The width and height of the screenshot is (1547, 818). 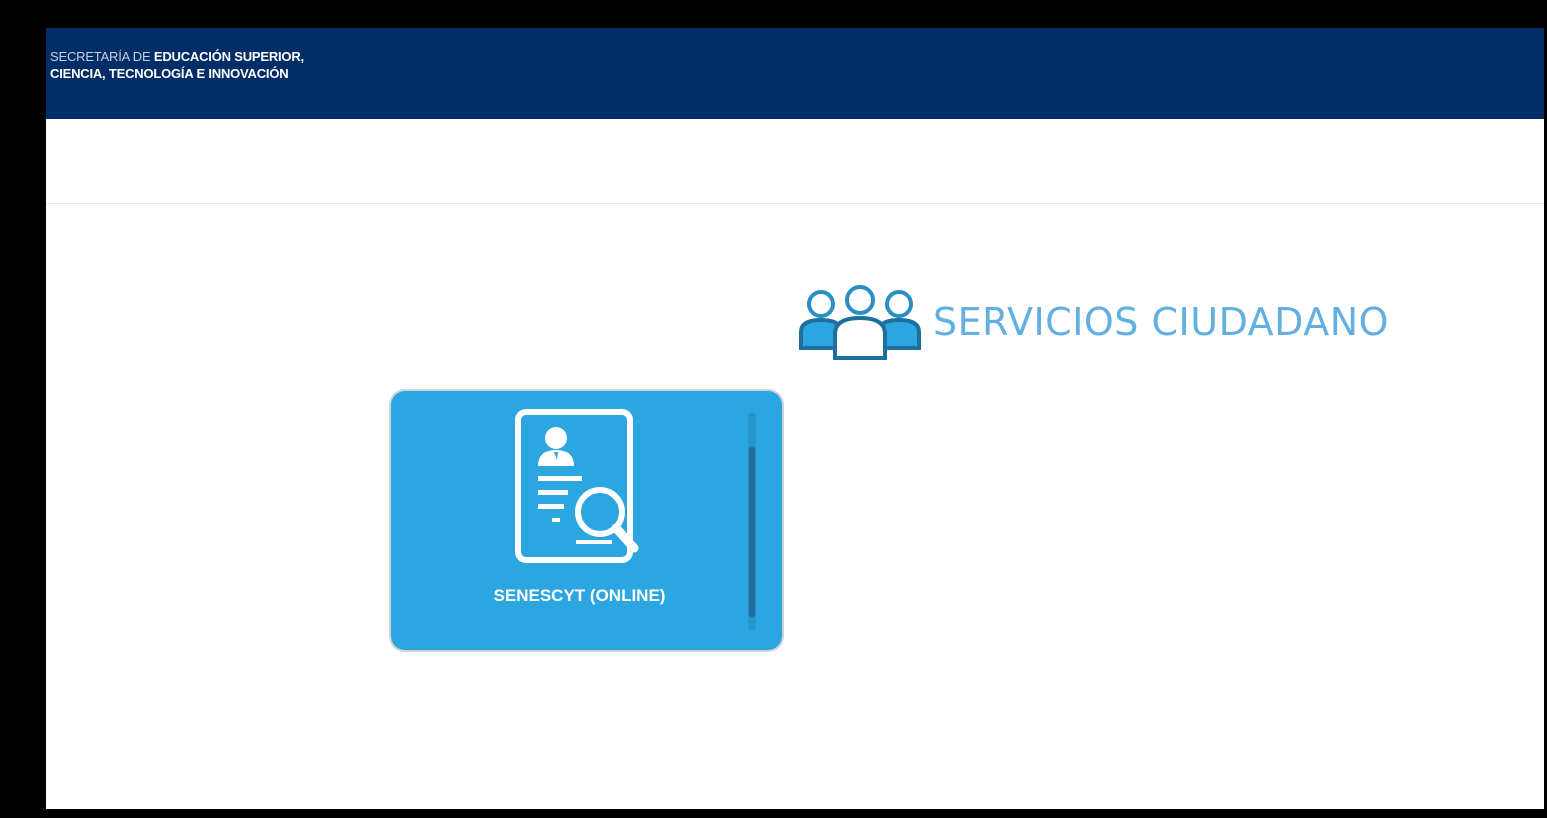 I want to click on brand-line-2: CIENCIA, TECNOLOGÍA E INNOVACIÓN, so click(x=169, y=73).